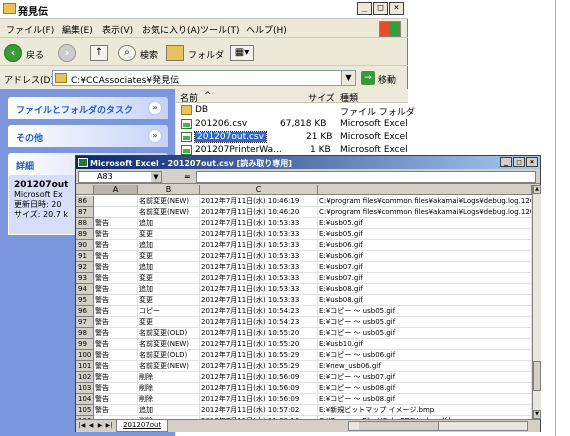  I want to click on row-header: 104, so click(85, 399).